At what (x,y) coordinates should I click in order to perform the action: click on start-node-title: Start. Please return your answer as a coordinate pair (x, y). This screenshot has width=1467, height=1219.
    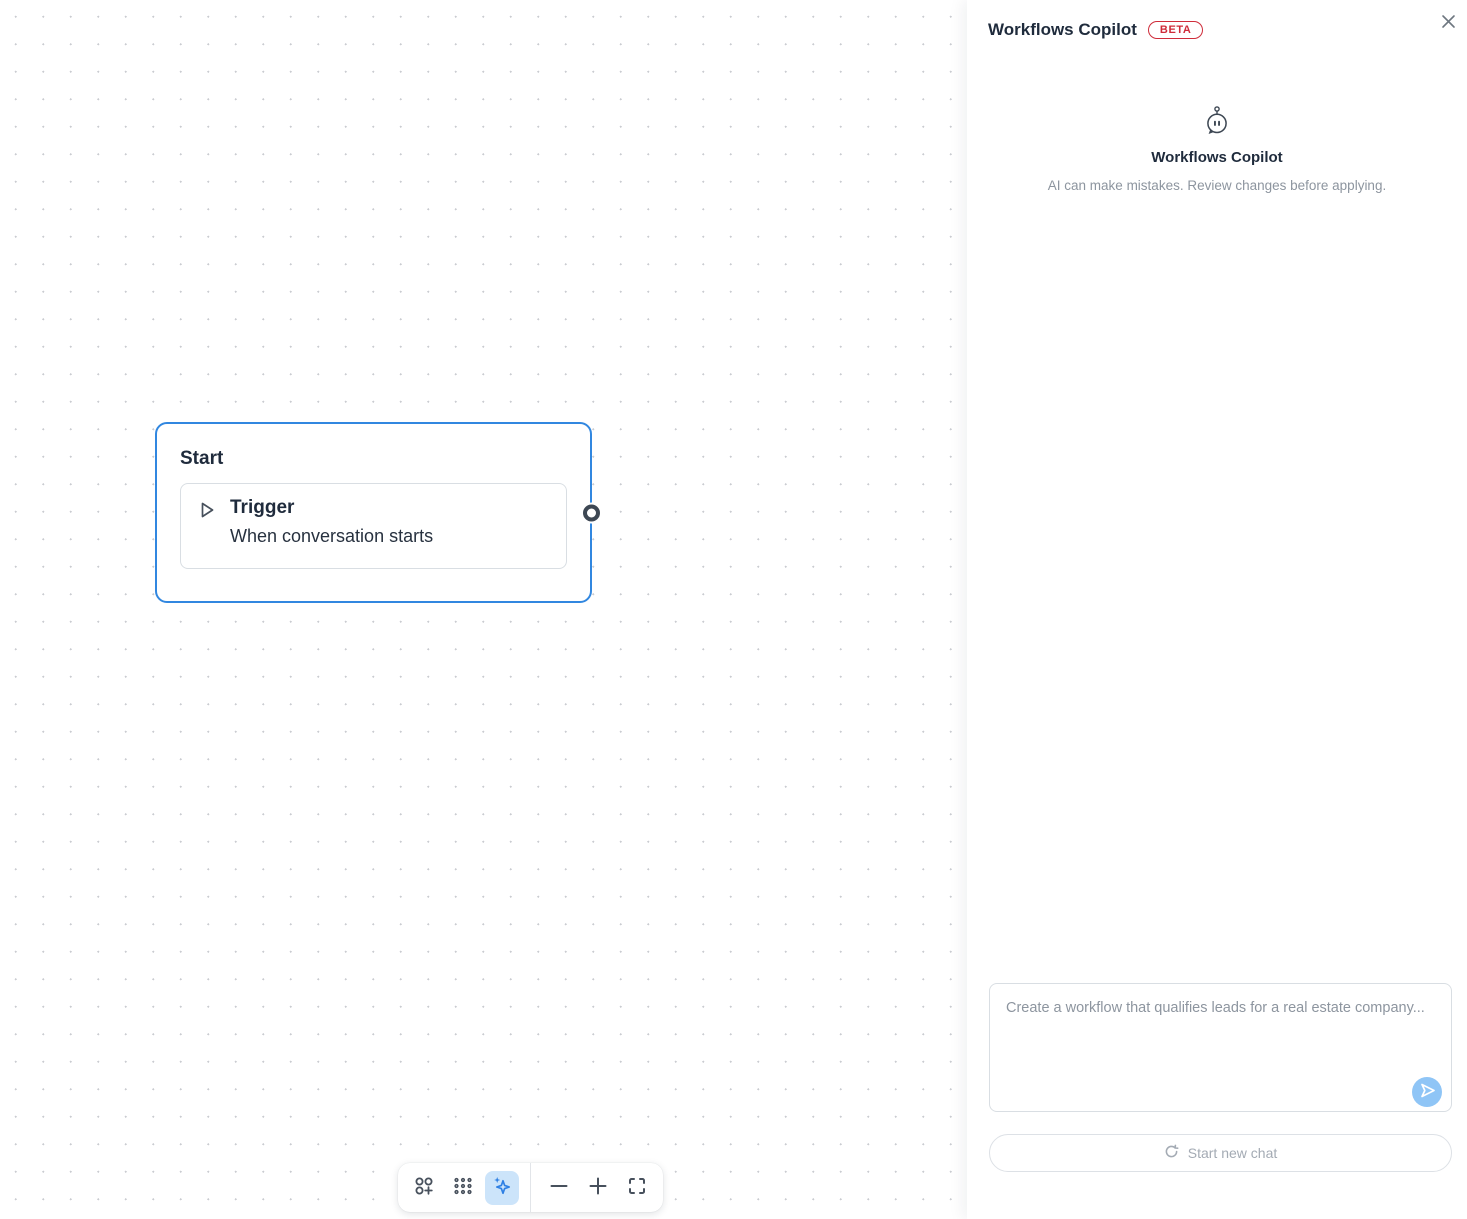
    Looking at the image, I should click on (202, 458).